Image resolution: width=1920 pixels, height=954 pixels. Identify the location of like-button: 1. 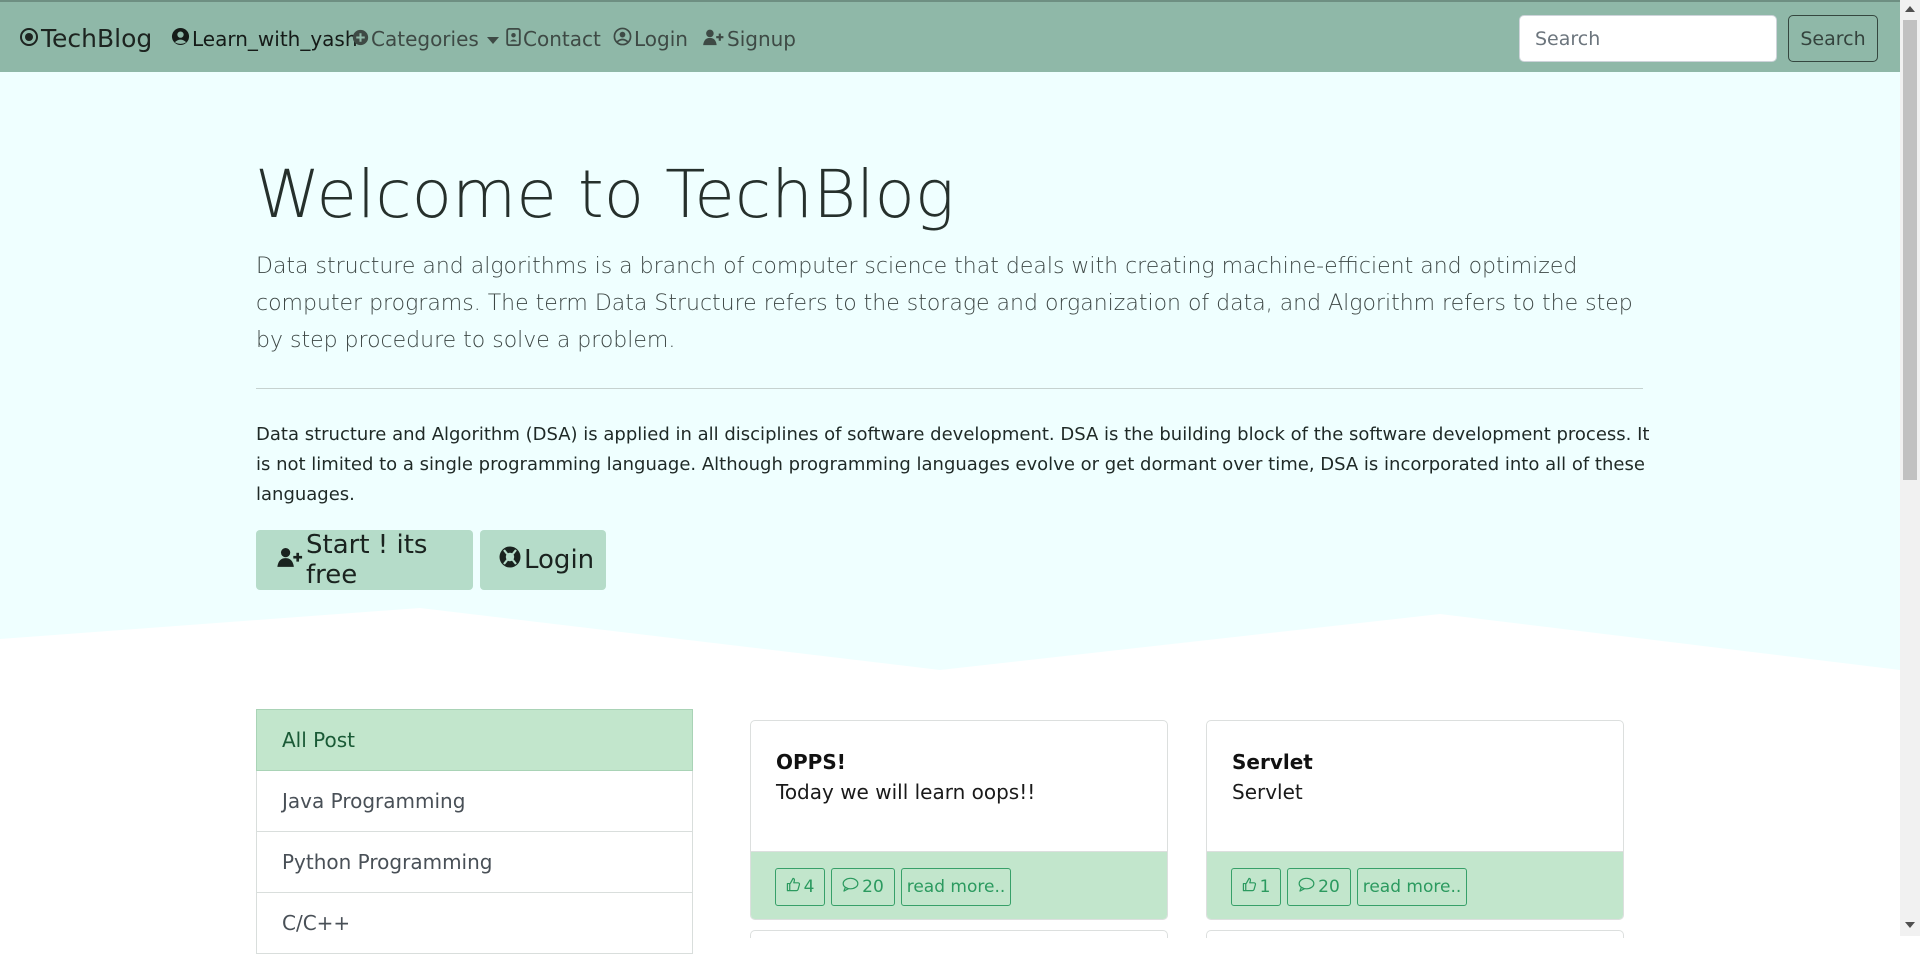
(1256, 887).